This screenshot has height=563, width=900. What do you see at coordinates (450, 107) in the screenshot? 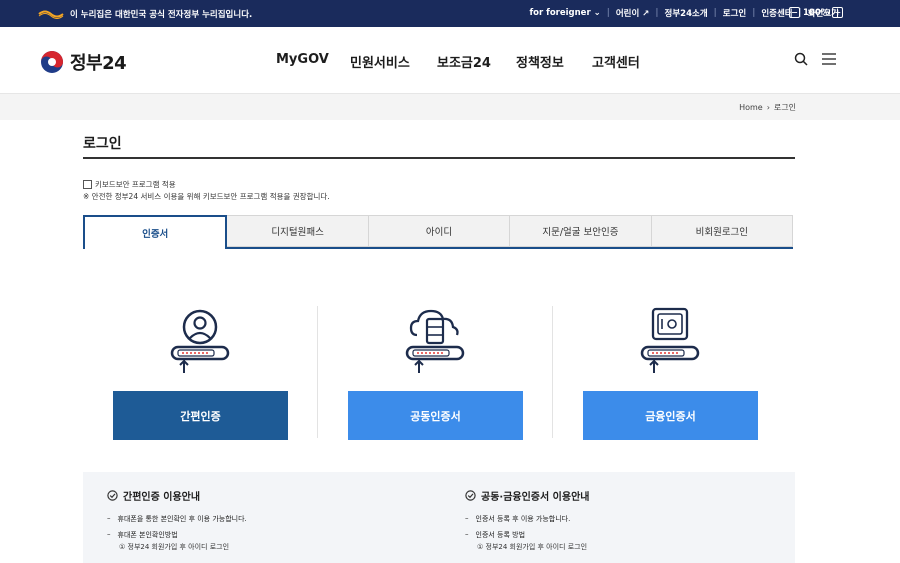
I see `breadcrumb-bar: Home › 로그인` at bounding box center [450, 107].